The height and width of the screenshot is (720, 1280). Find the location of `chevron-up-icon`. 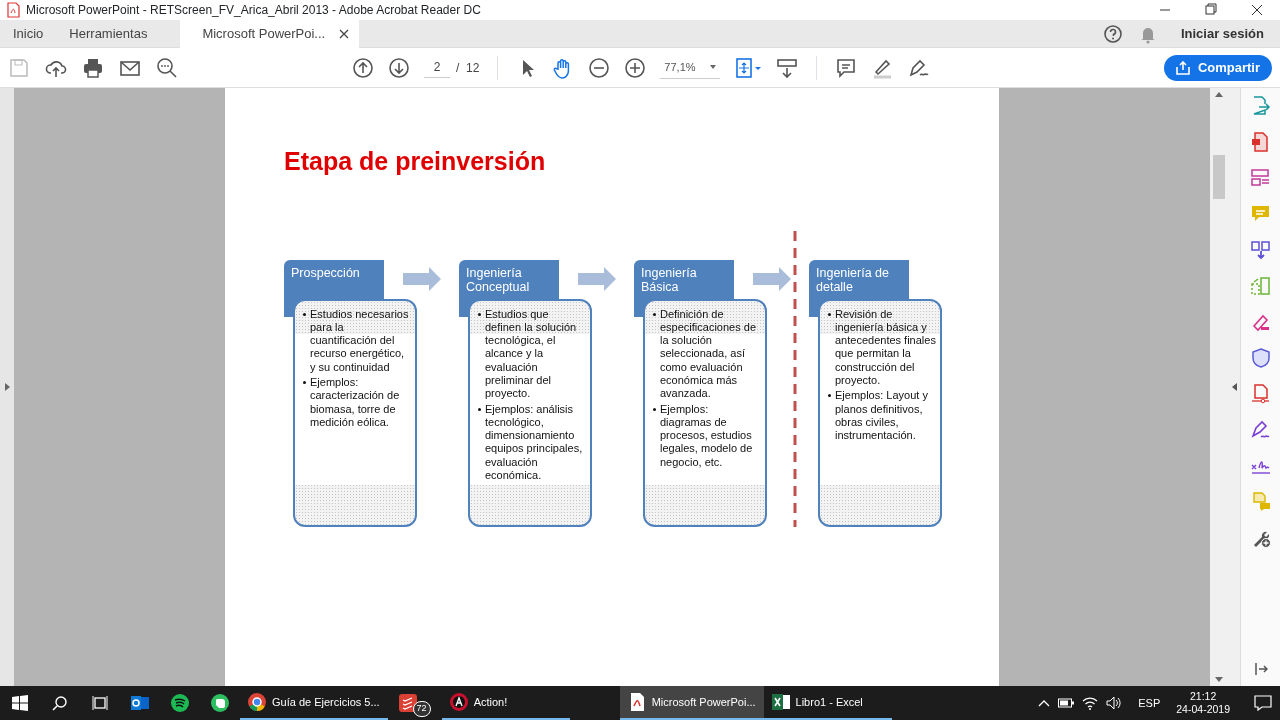

chevron-up-icon is located at coordinates (1044, 703).